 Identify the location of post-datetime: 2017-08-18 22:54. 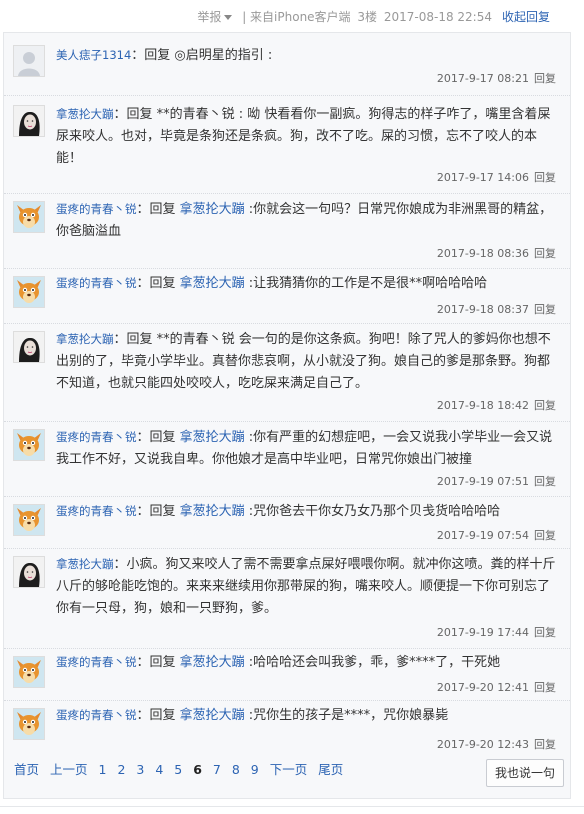
(437, 17).